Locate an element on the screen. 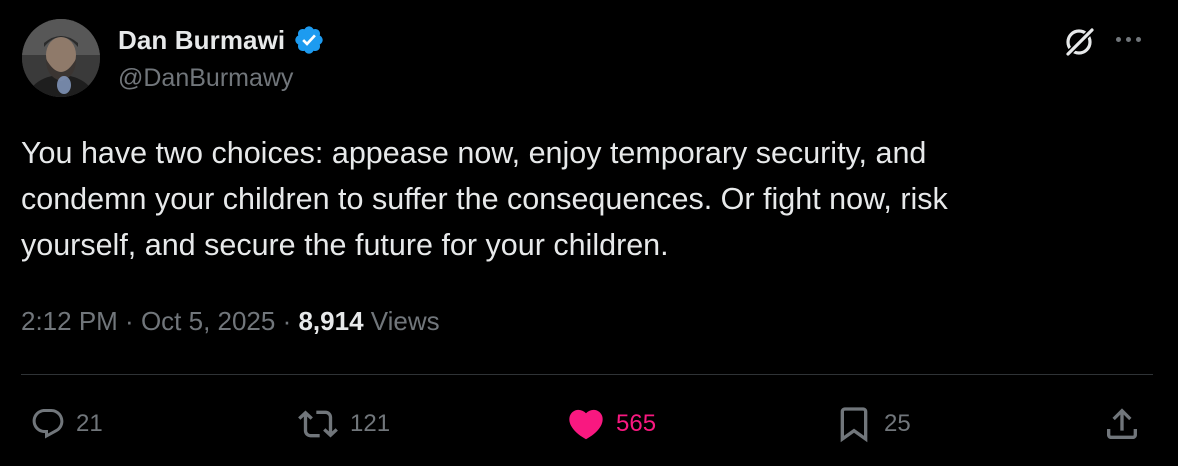 Image resolution: width=1178 pixels, height=466 pixels. author-display-name: Dan Burmawi is located at coordinates (201, 40).